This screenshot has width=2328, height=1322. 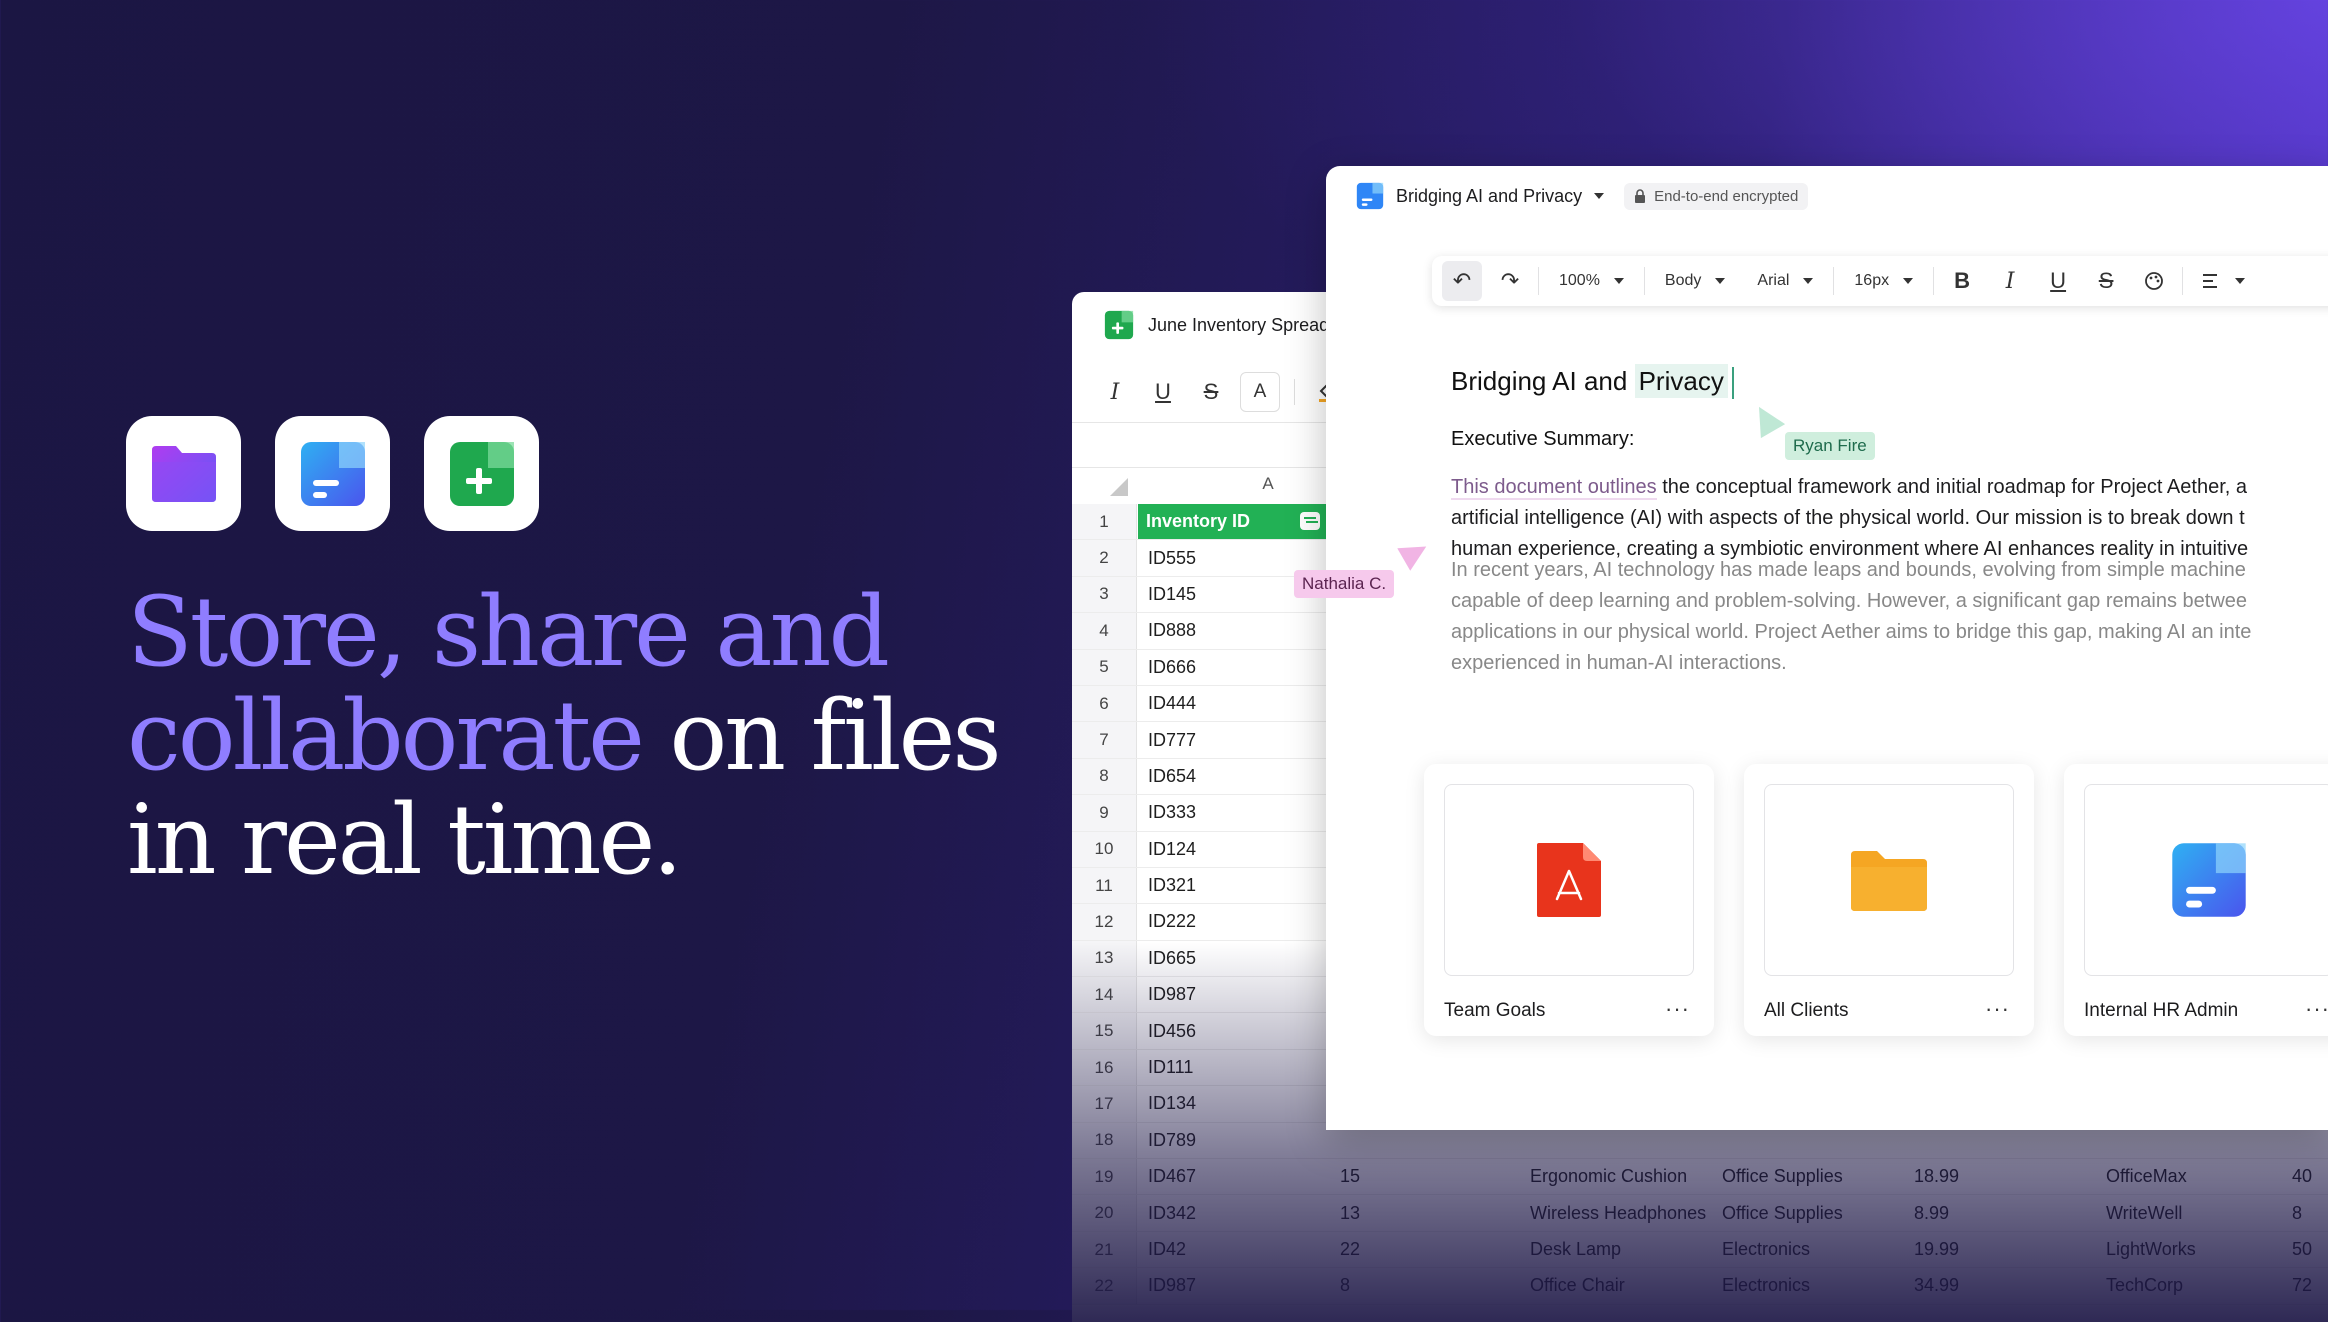 I want to click on row-number: 1, so click(x=1104, y=522).